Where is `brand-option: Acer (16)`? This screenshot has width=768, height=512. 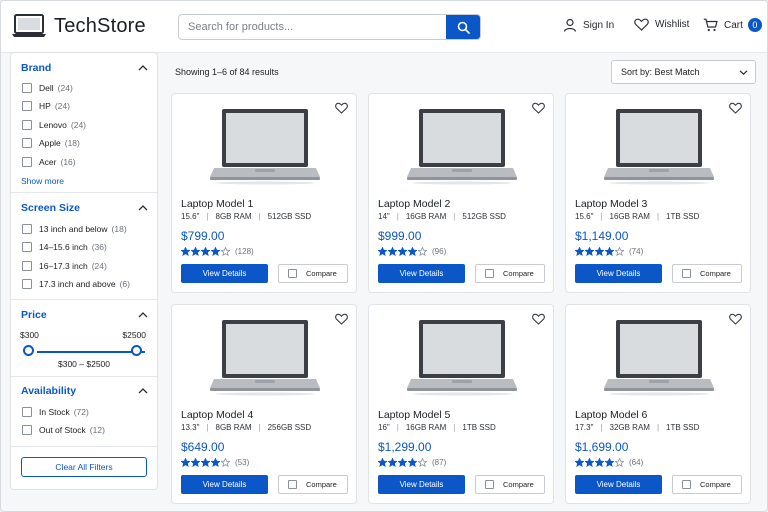
brand-option: Acer (16) is located at coordinates (49, 162).